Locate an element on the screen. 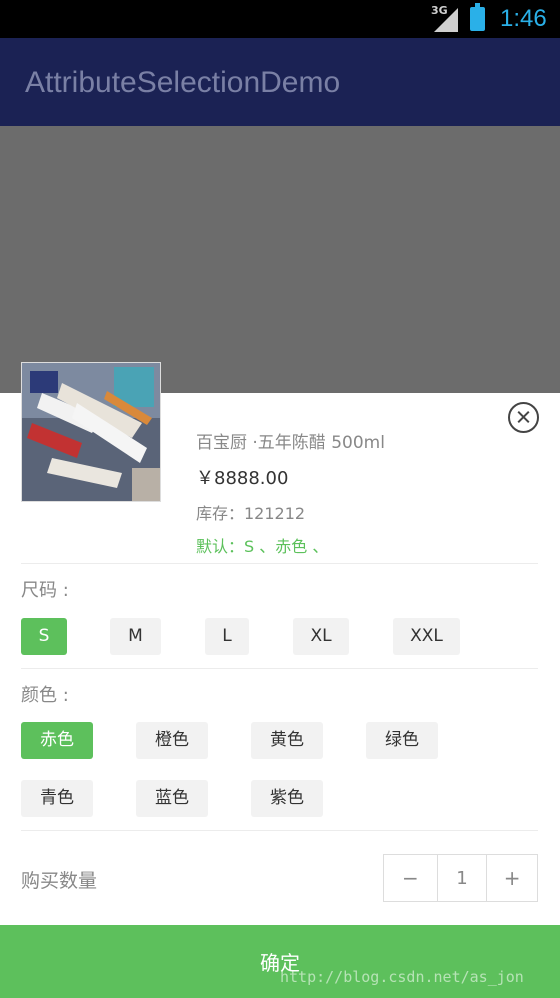  app-title: AttributeSelectionDemo is located at coordinates (183, 82).